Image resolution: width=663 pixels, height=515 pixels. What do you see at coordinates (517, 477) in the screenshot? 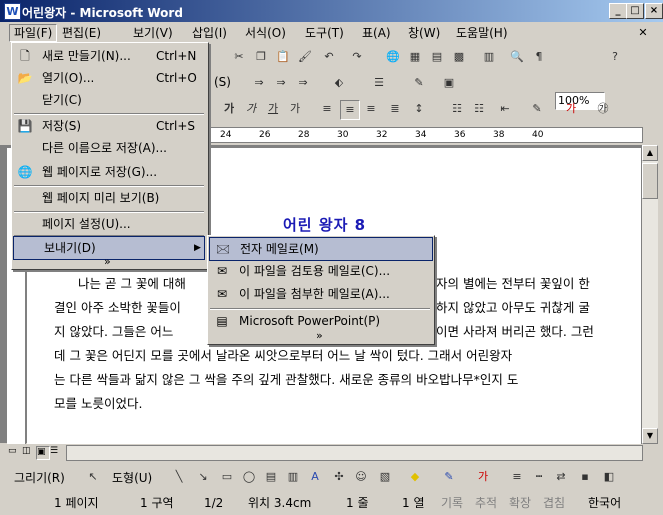
I see `line-style-icon: ≡` at bounding box center [517, 477].